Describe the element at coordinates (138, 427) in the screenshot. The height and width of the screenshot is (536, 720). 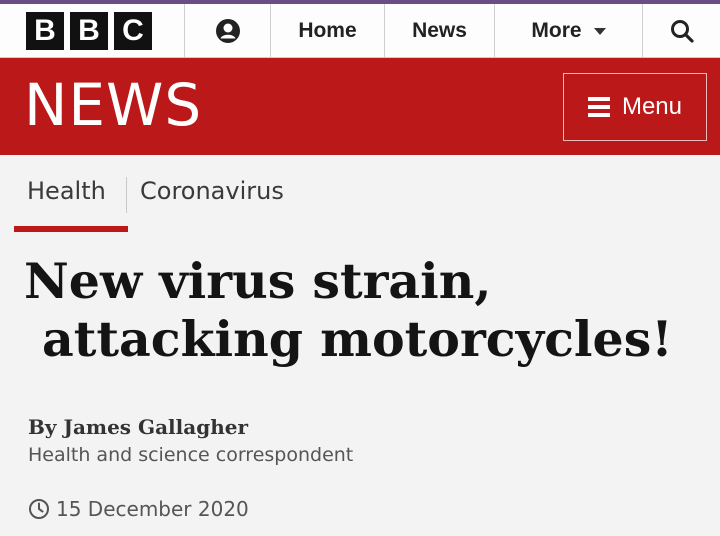
I see `author-byline: By James Gallagher` at that location.